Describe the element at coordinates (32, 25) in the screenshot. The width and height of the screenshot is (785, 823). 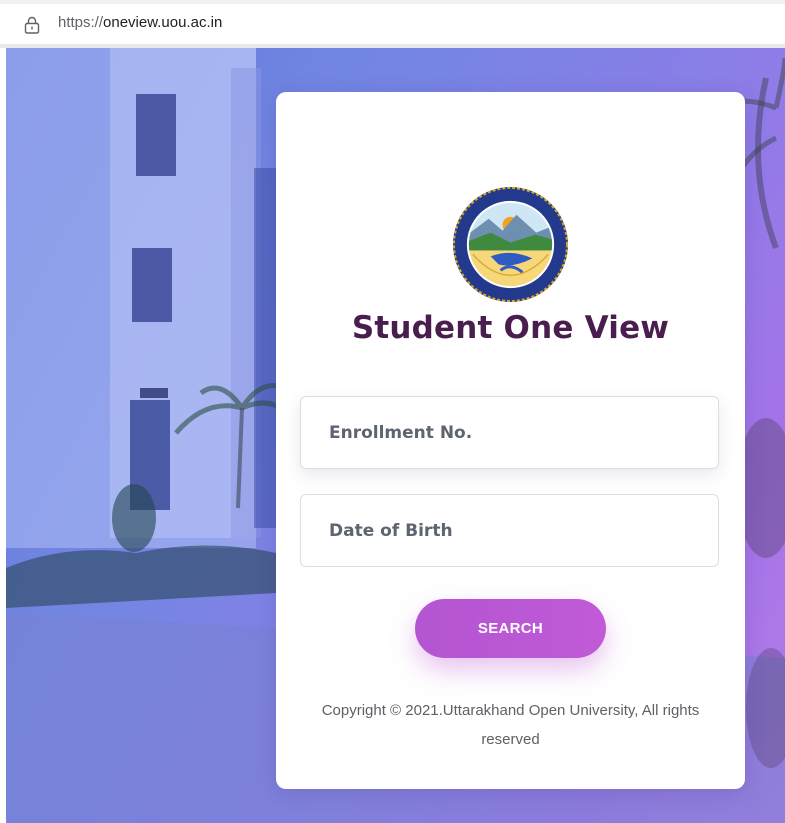
I see `lock-icon` at that location.